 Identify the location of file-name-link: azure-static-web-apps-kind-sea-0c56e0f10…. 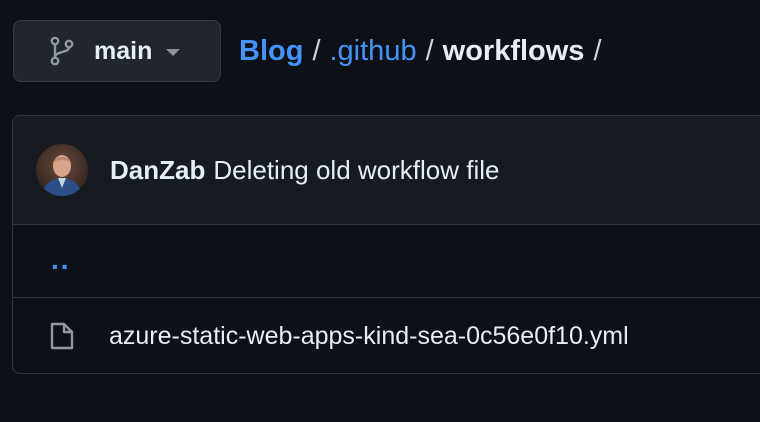
(369, 336).